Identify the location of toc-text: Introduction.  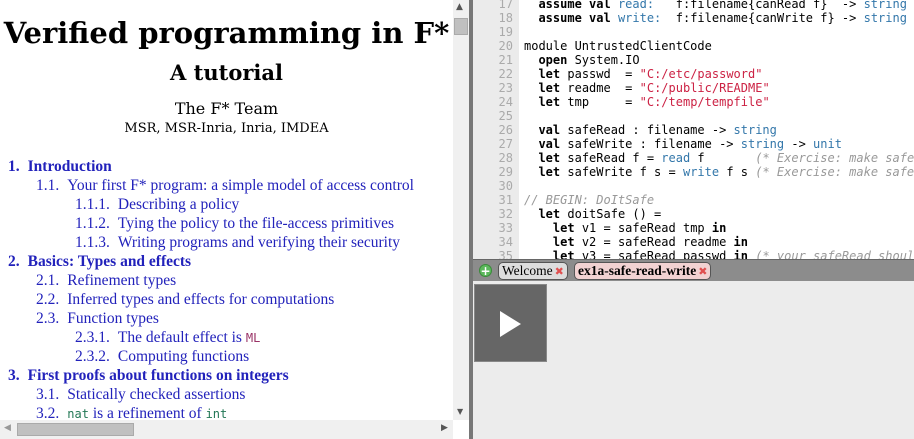
(69, 166).